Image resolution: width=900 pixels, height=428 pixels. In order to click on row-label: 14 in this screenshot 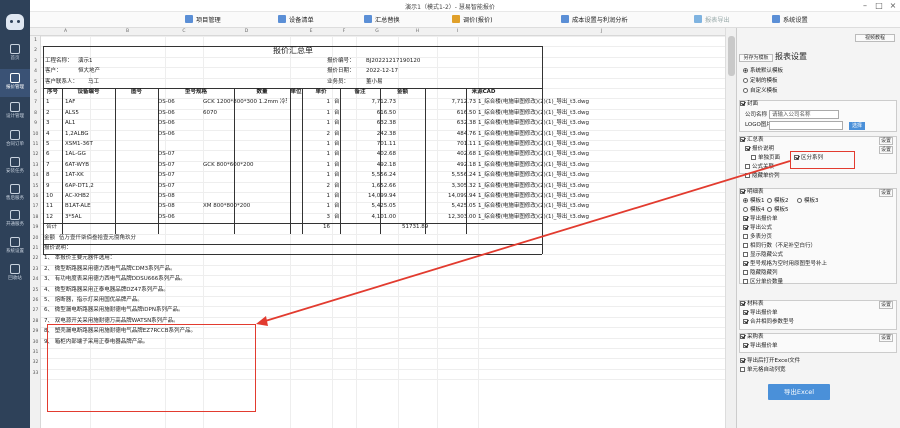, I will do `click(35, 175)`.